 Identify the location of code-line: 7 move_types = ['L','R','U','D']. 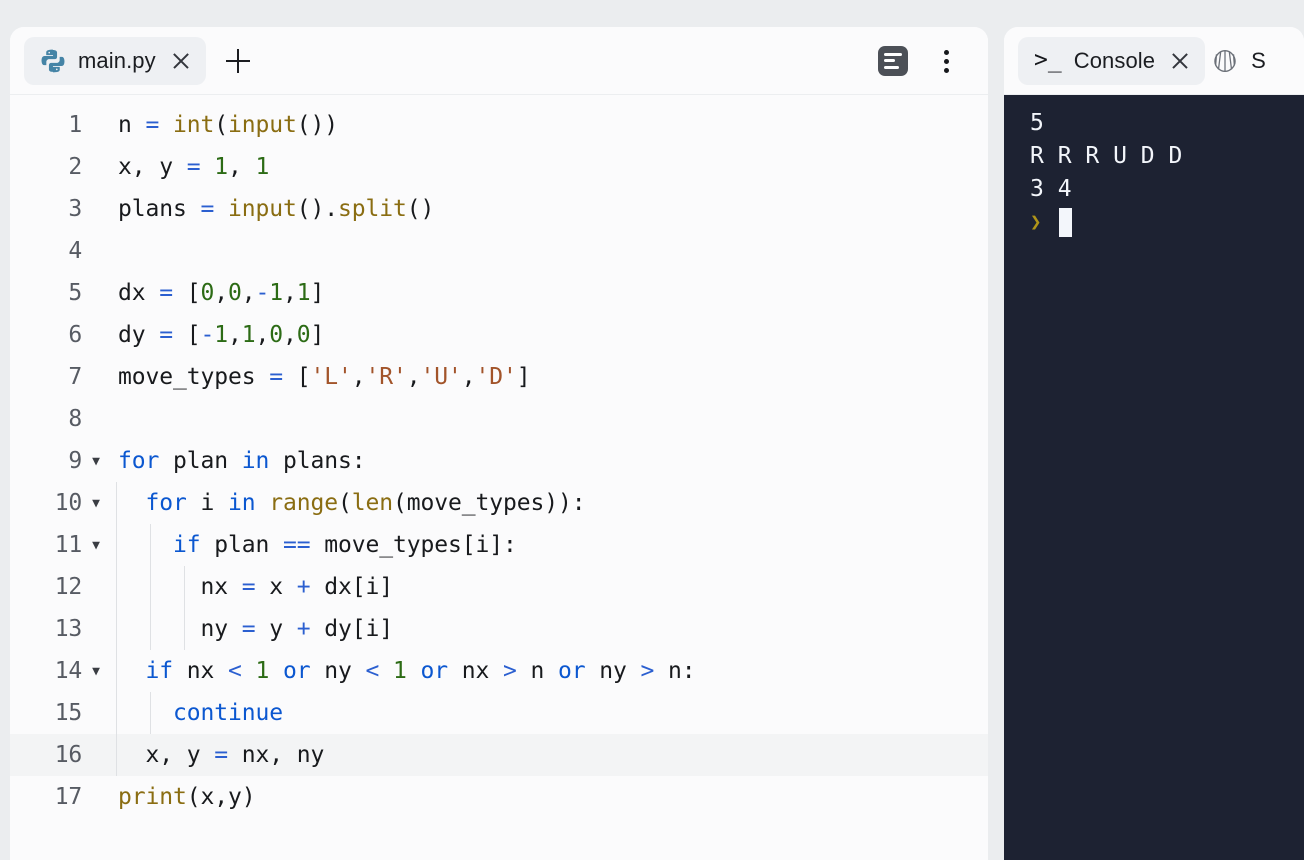
(499, 377).